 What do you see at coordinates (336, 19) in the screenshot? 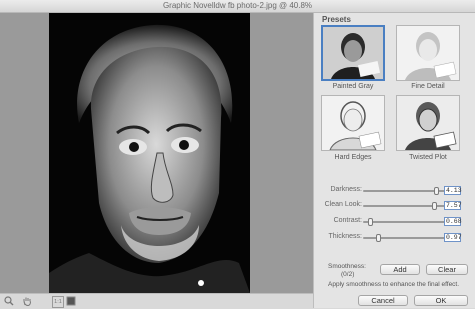
I see `presets-title: Presets` at bounding box center [336, 19].